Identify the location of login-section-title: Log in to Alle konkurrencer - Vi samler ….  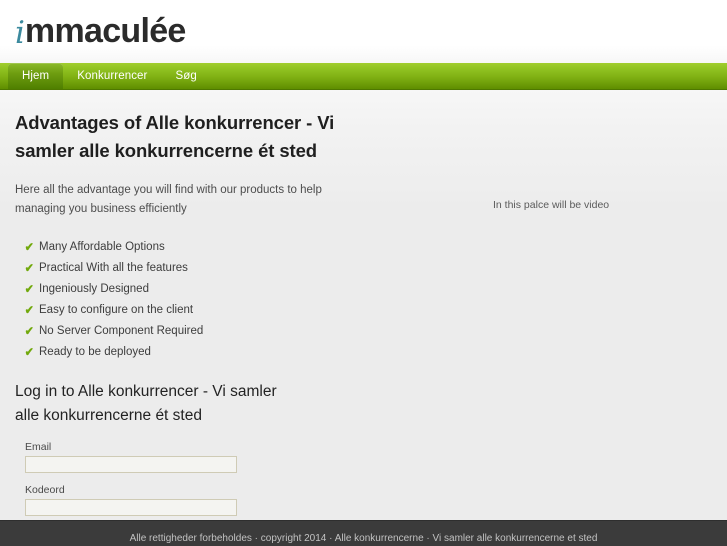
(155, 404).